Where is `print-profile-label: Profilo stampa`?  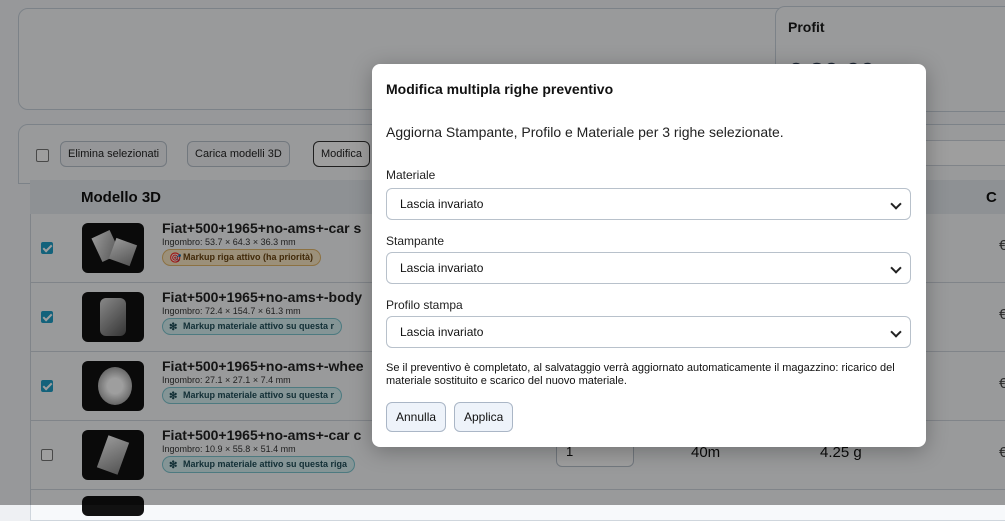 print-profile-label: Profilo stampa is located at coordinates (424, 305).